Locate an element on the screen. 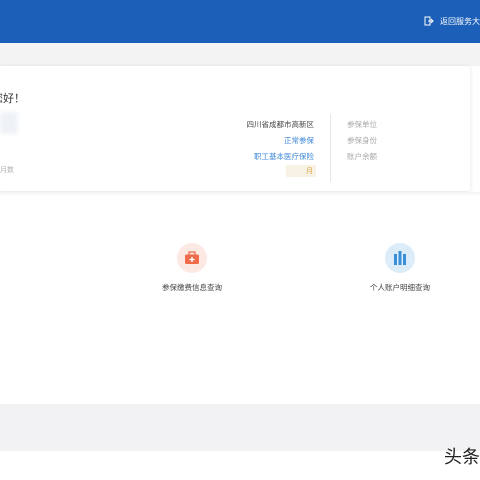 This screenshot has height=480, width=480. label-insured-unit: 参保单位 is located at coordinates (362, 124).